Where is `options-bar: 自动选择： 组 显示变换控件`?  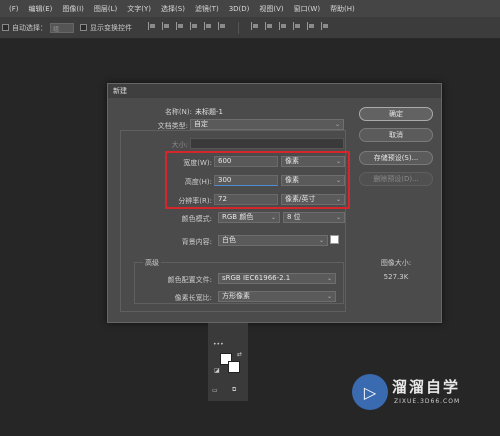
options-bar: 自动选择： 组 显示变换控件 is located at coordinates (250, 28).